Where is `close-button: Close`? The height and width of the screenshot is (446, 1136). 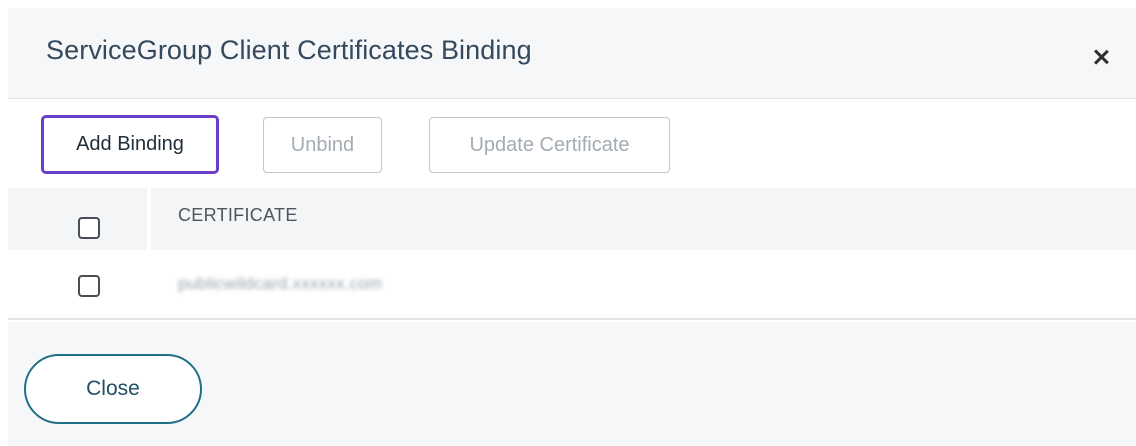 close-button: Close is located at coordinates (113, 389).